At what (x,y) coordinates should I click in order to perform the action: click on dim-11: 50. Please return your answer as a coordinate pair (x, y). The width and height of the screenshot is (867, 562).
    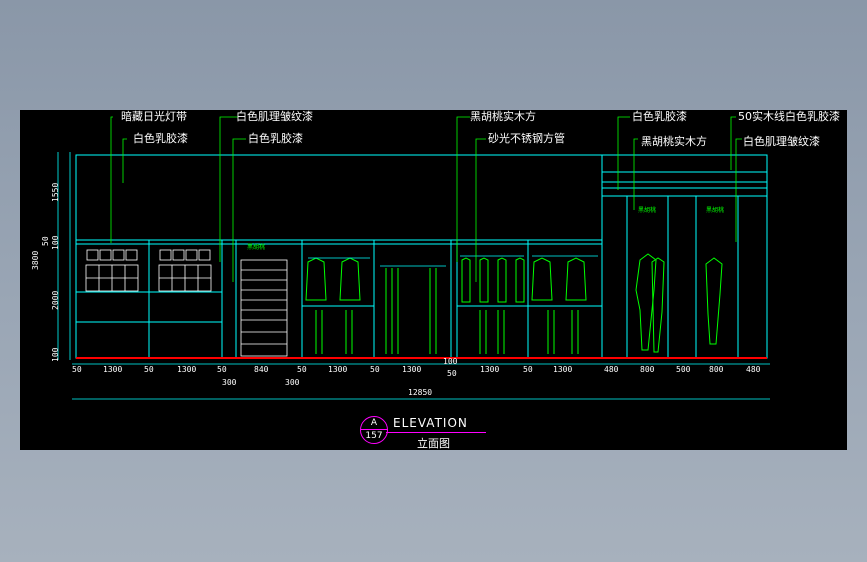
    Looking at the image, I should click on (452, 373).